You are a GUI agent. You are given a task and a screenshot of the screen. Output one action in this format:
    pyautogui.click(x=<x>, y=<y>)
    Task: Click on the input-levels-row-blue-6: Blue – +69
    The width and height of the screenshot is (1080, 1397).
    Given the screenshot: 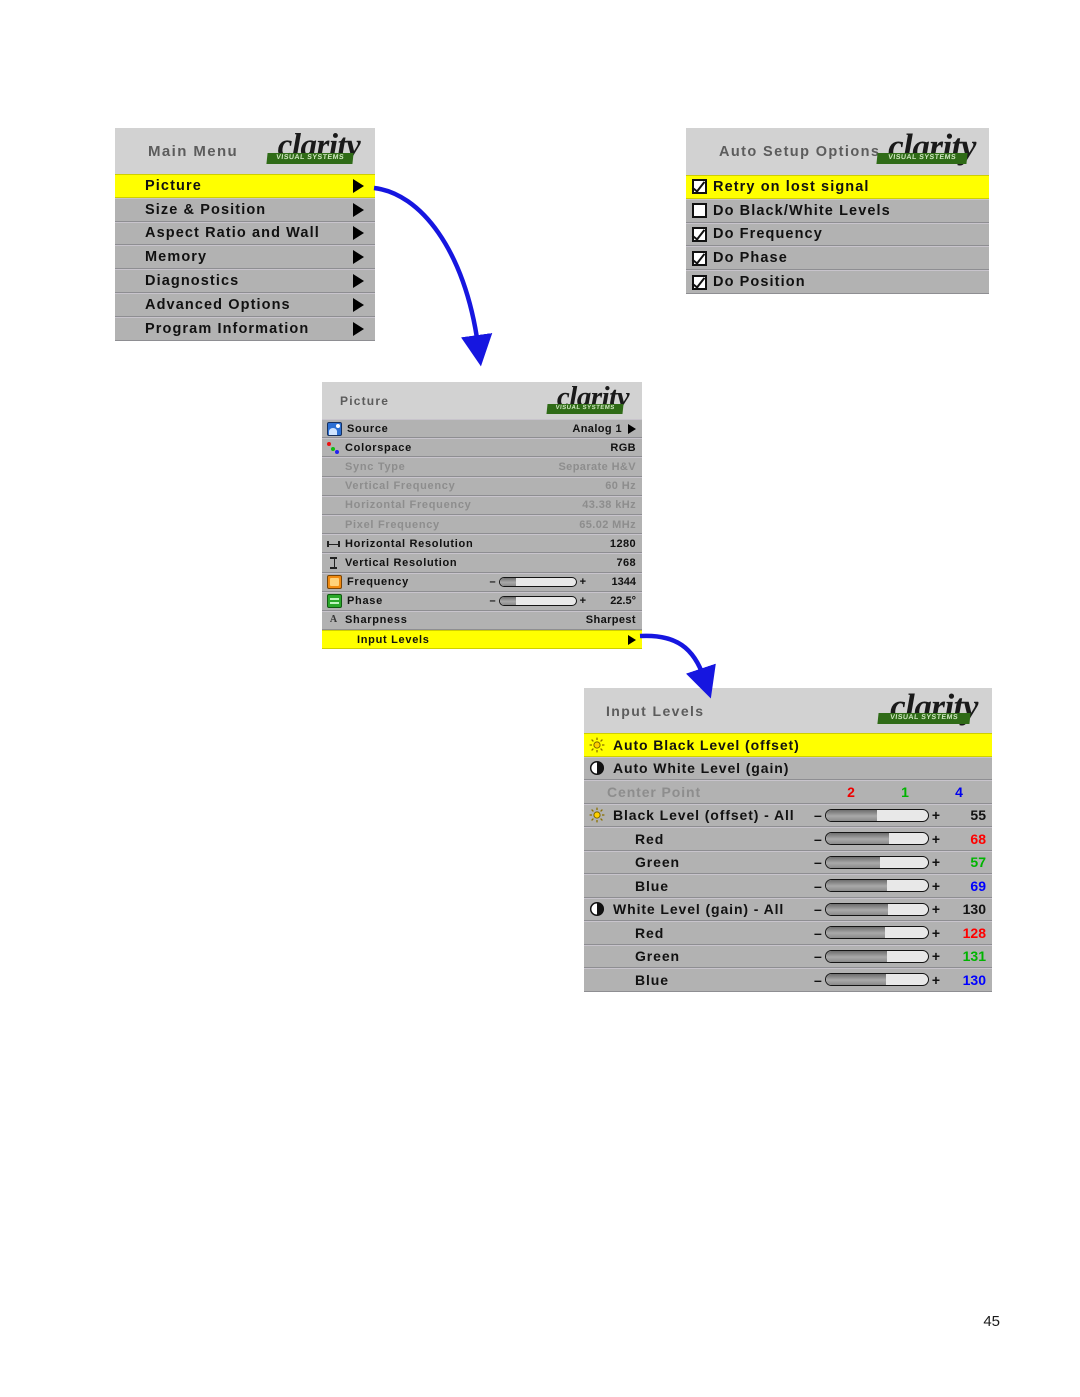 What is the action you would take?
    pyautogui.click(x=788, y=886)
    